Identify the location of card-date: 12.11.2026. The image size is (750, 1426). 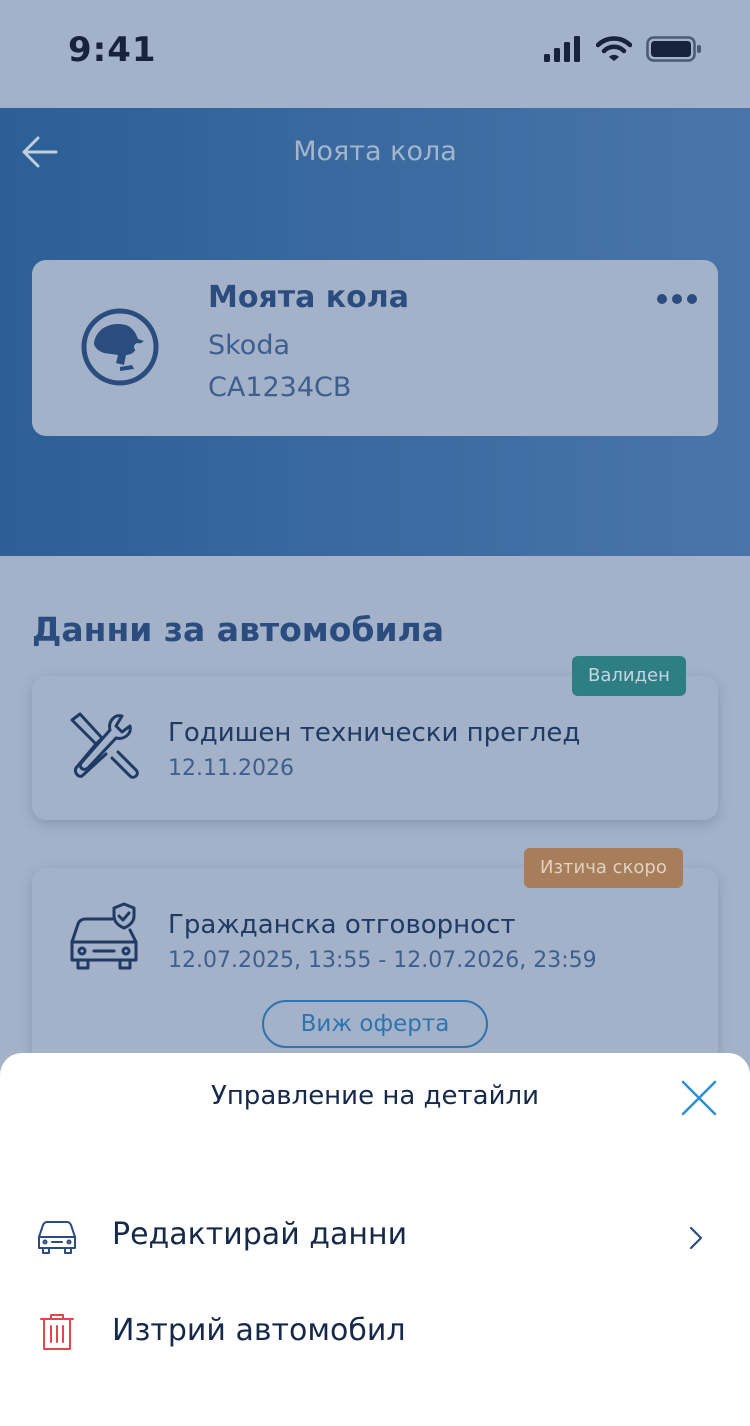
(231, 768).